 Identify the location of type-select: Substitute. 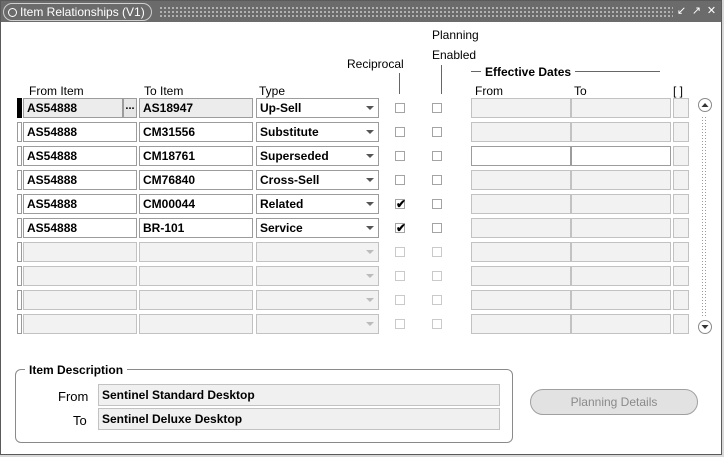
(317, 132).